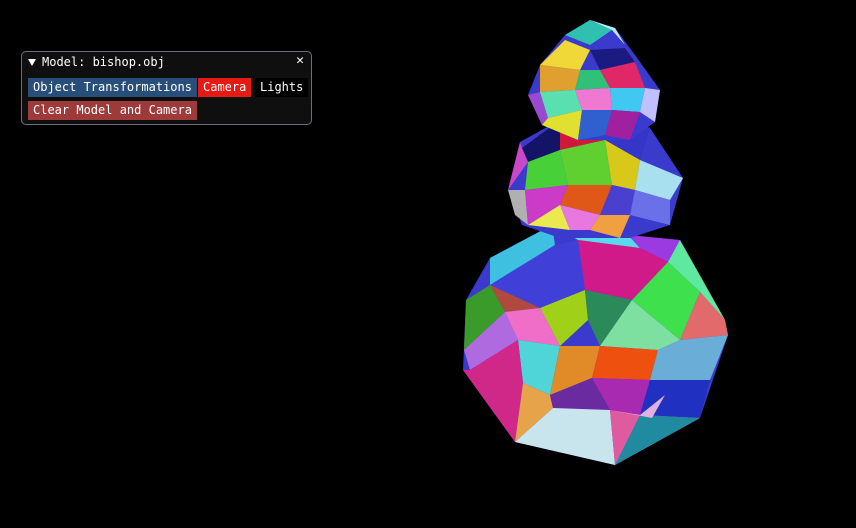 This screenshot has width=856, height=528. I want to click on bishop-top-mesh, so click(594, 80).